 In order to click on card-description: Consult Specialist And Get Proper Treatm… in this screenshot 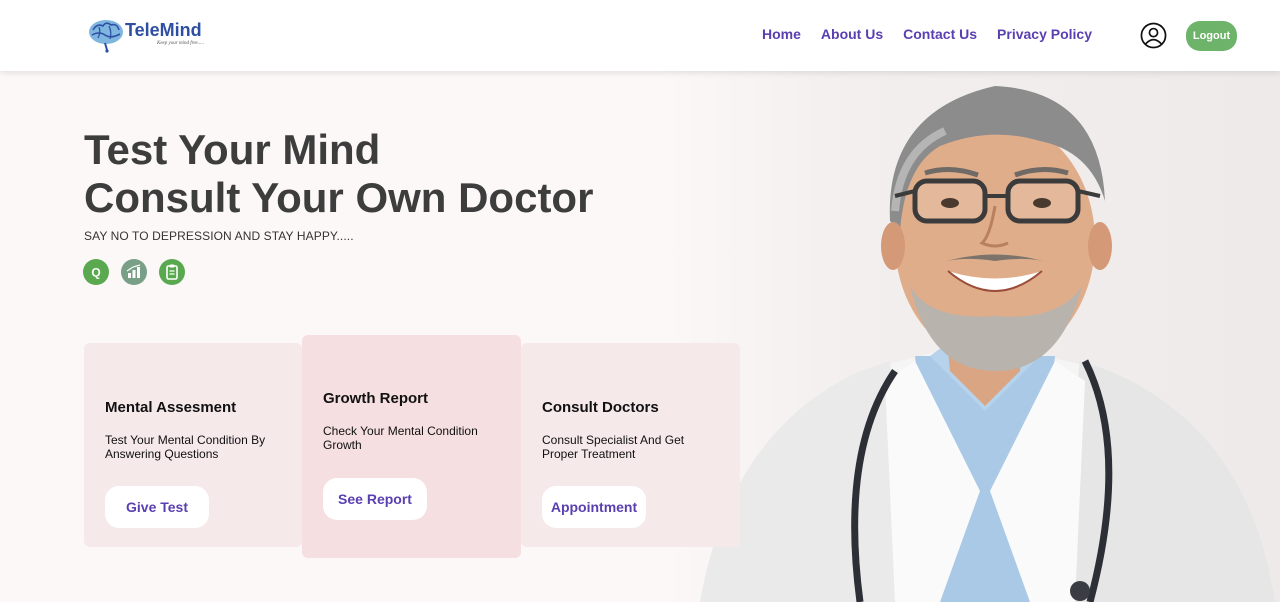, I will do `click(613, 447)`.